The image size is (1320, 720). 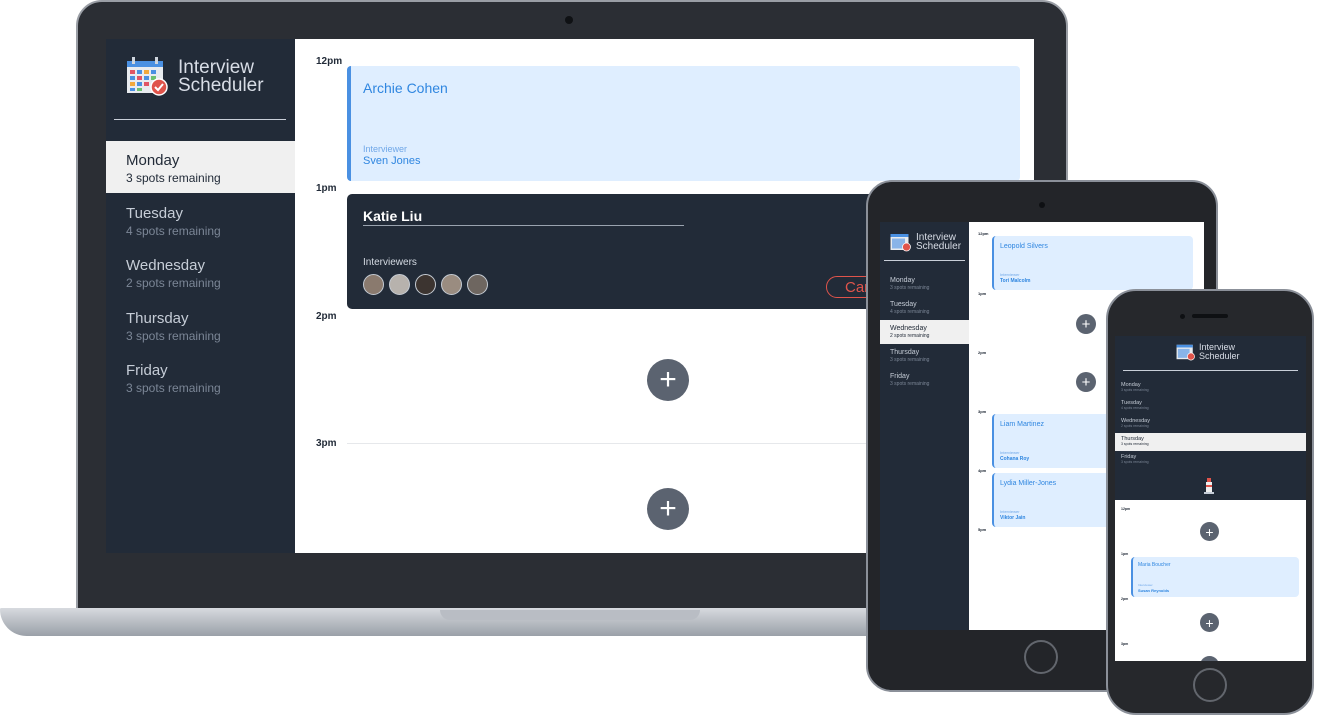 I want to click on day-name: Wednesday, so click(x=908, y=328).